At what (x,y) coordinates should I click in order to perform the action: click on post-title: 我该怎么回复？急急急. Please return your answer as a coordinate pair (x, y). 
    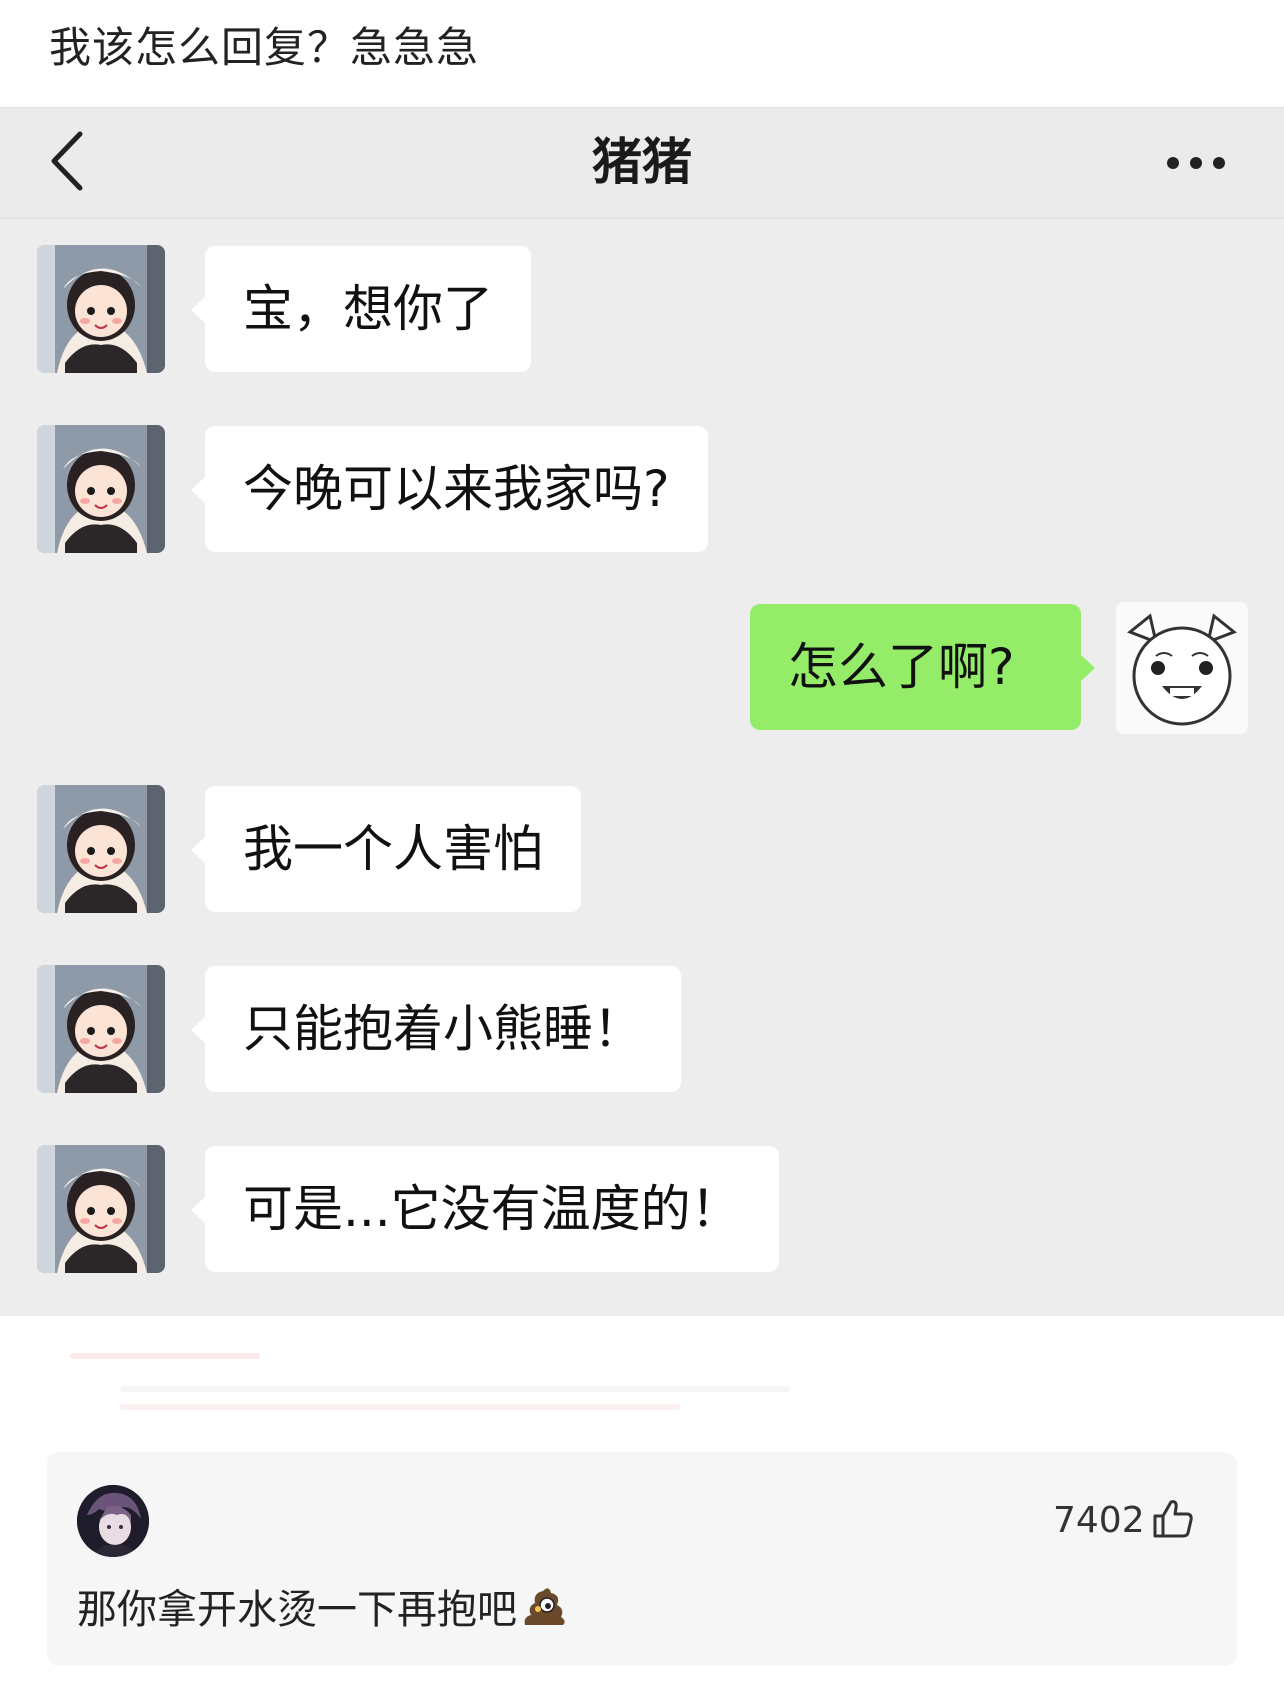
    Looking at the image, I should click on (264, 47).